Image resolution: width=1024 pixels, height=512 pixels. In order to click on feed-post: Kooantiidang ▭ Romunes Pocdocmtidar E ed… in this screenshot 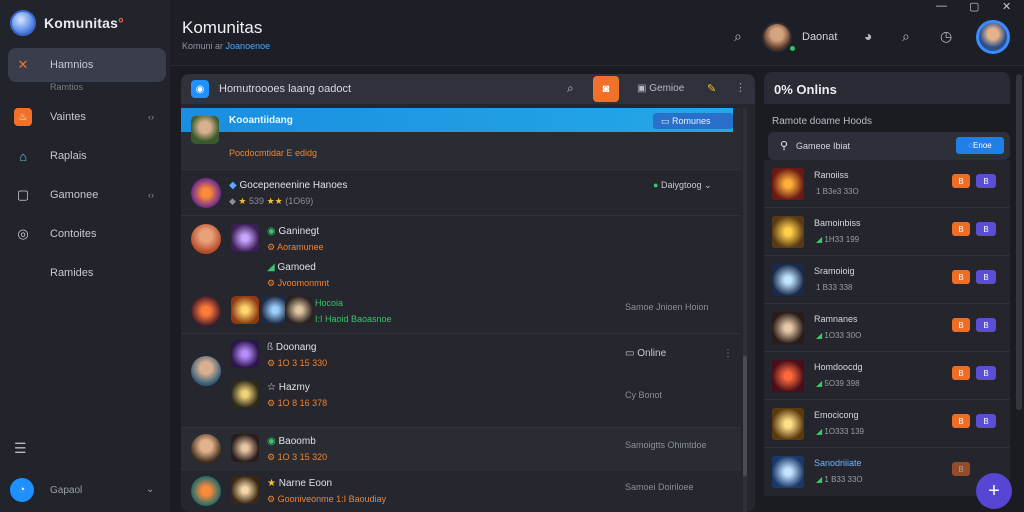, I will do `click(461, 139)`.